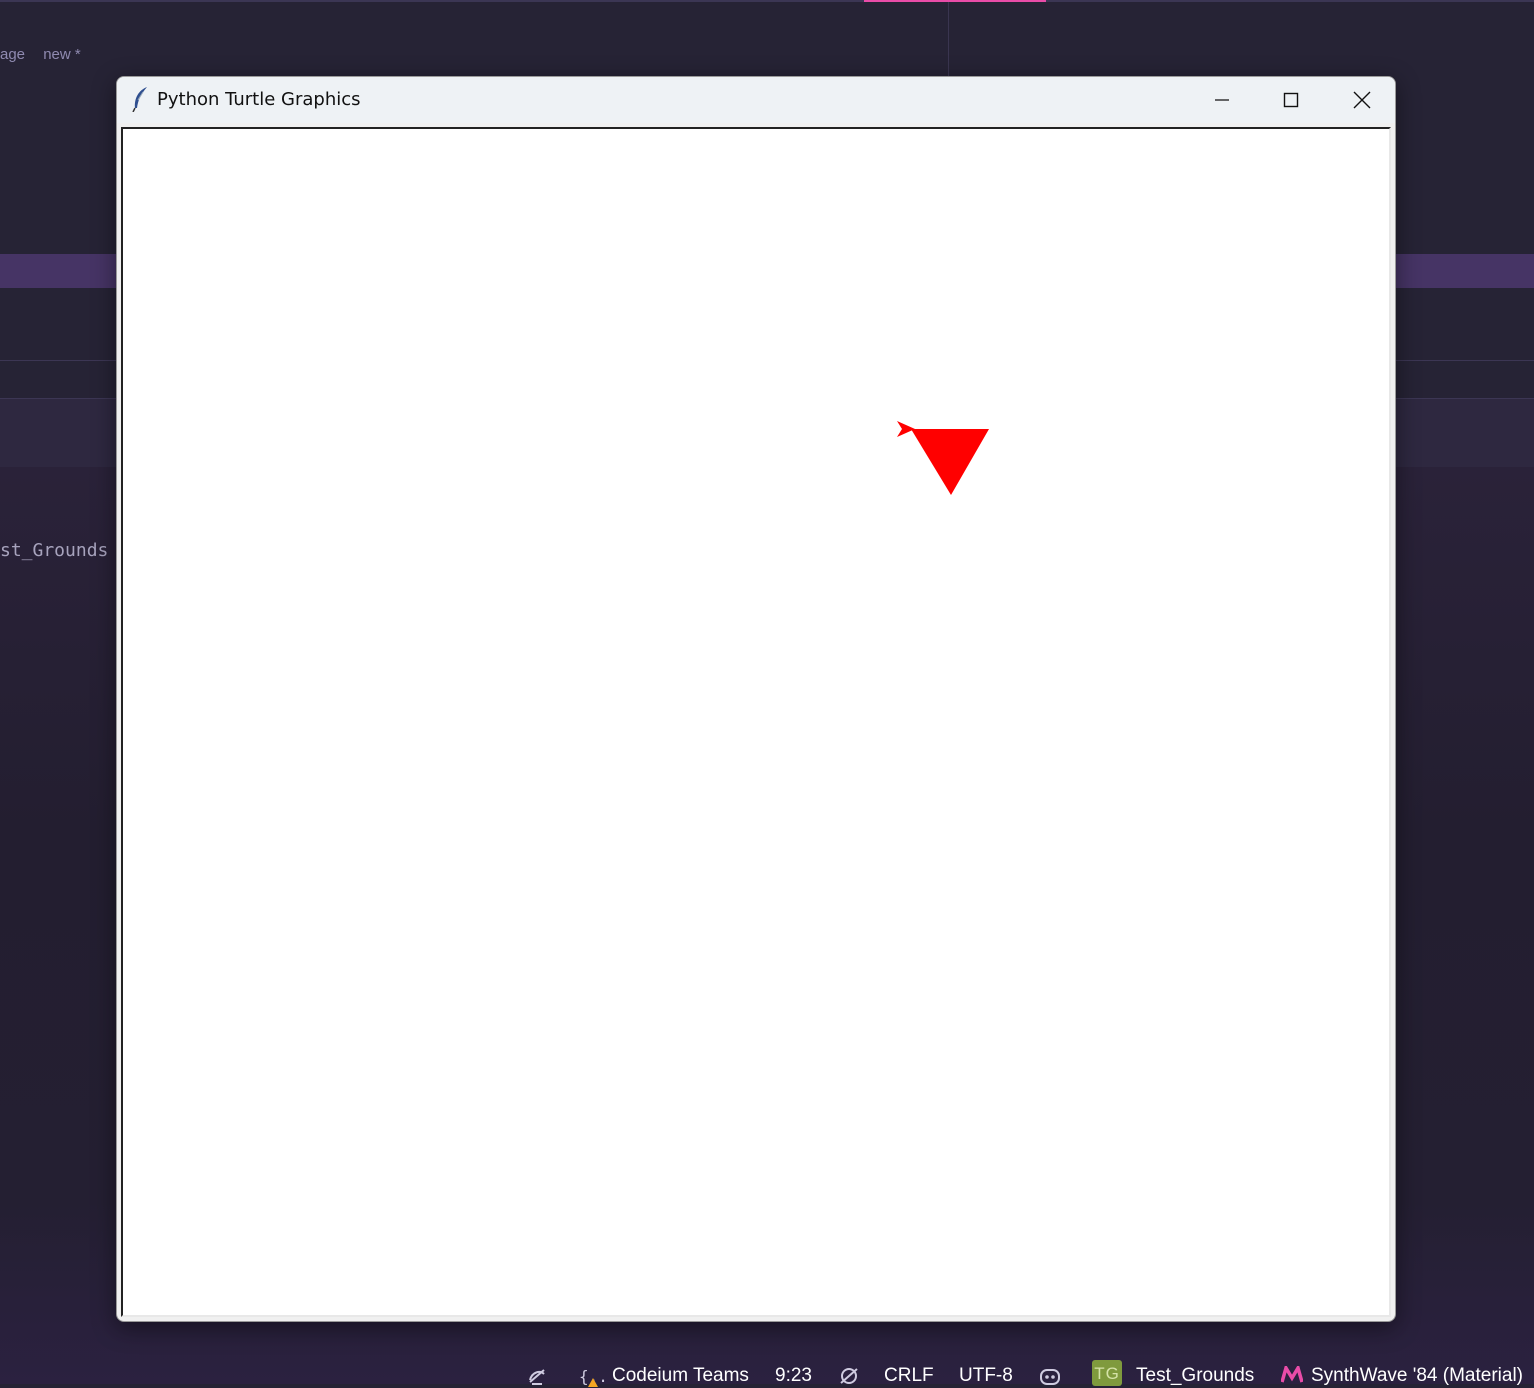 This screenshot has width=1534, height=1388. I want to click on terminal-path-fragment: st_Grounds, so click(54, 550).